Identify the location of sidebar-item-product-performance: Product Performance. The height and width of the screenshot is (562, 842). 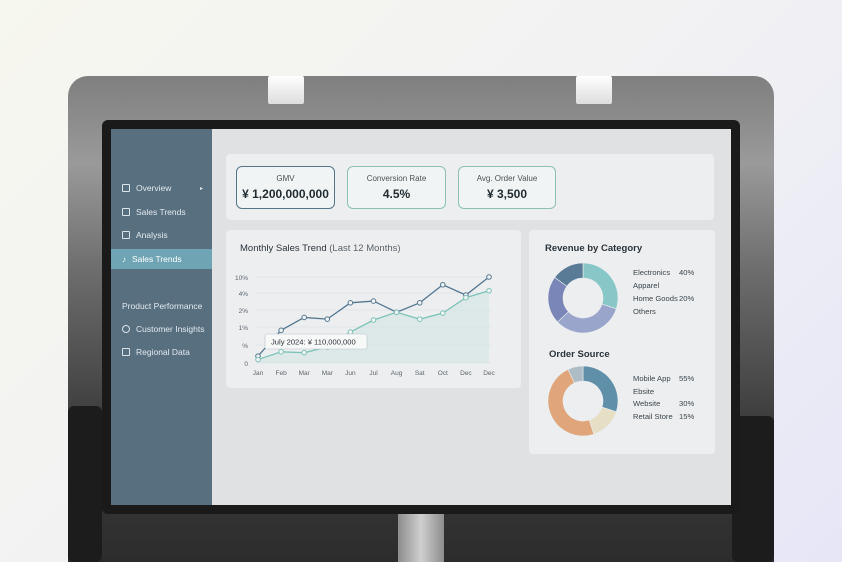
(161, 306).